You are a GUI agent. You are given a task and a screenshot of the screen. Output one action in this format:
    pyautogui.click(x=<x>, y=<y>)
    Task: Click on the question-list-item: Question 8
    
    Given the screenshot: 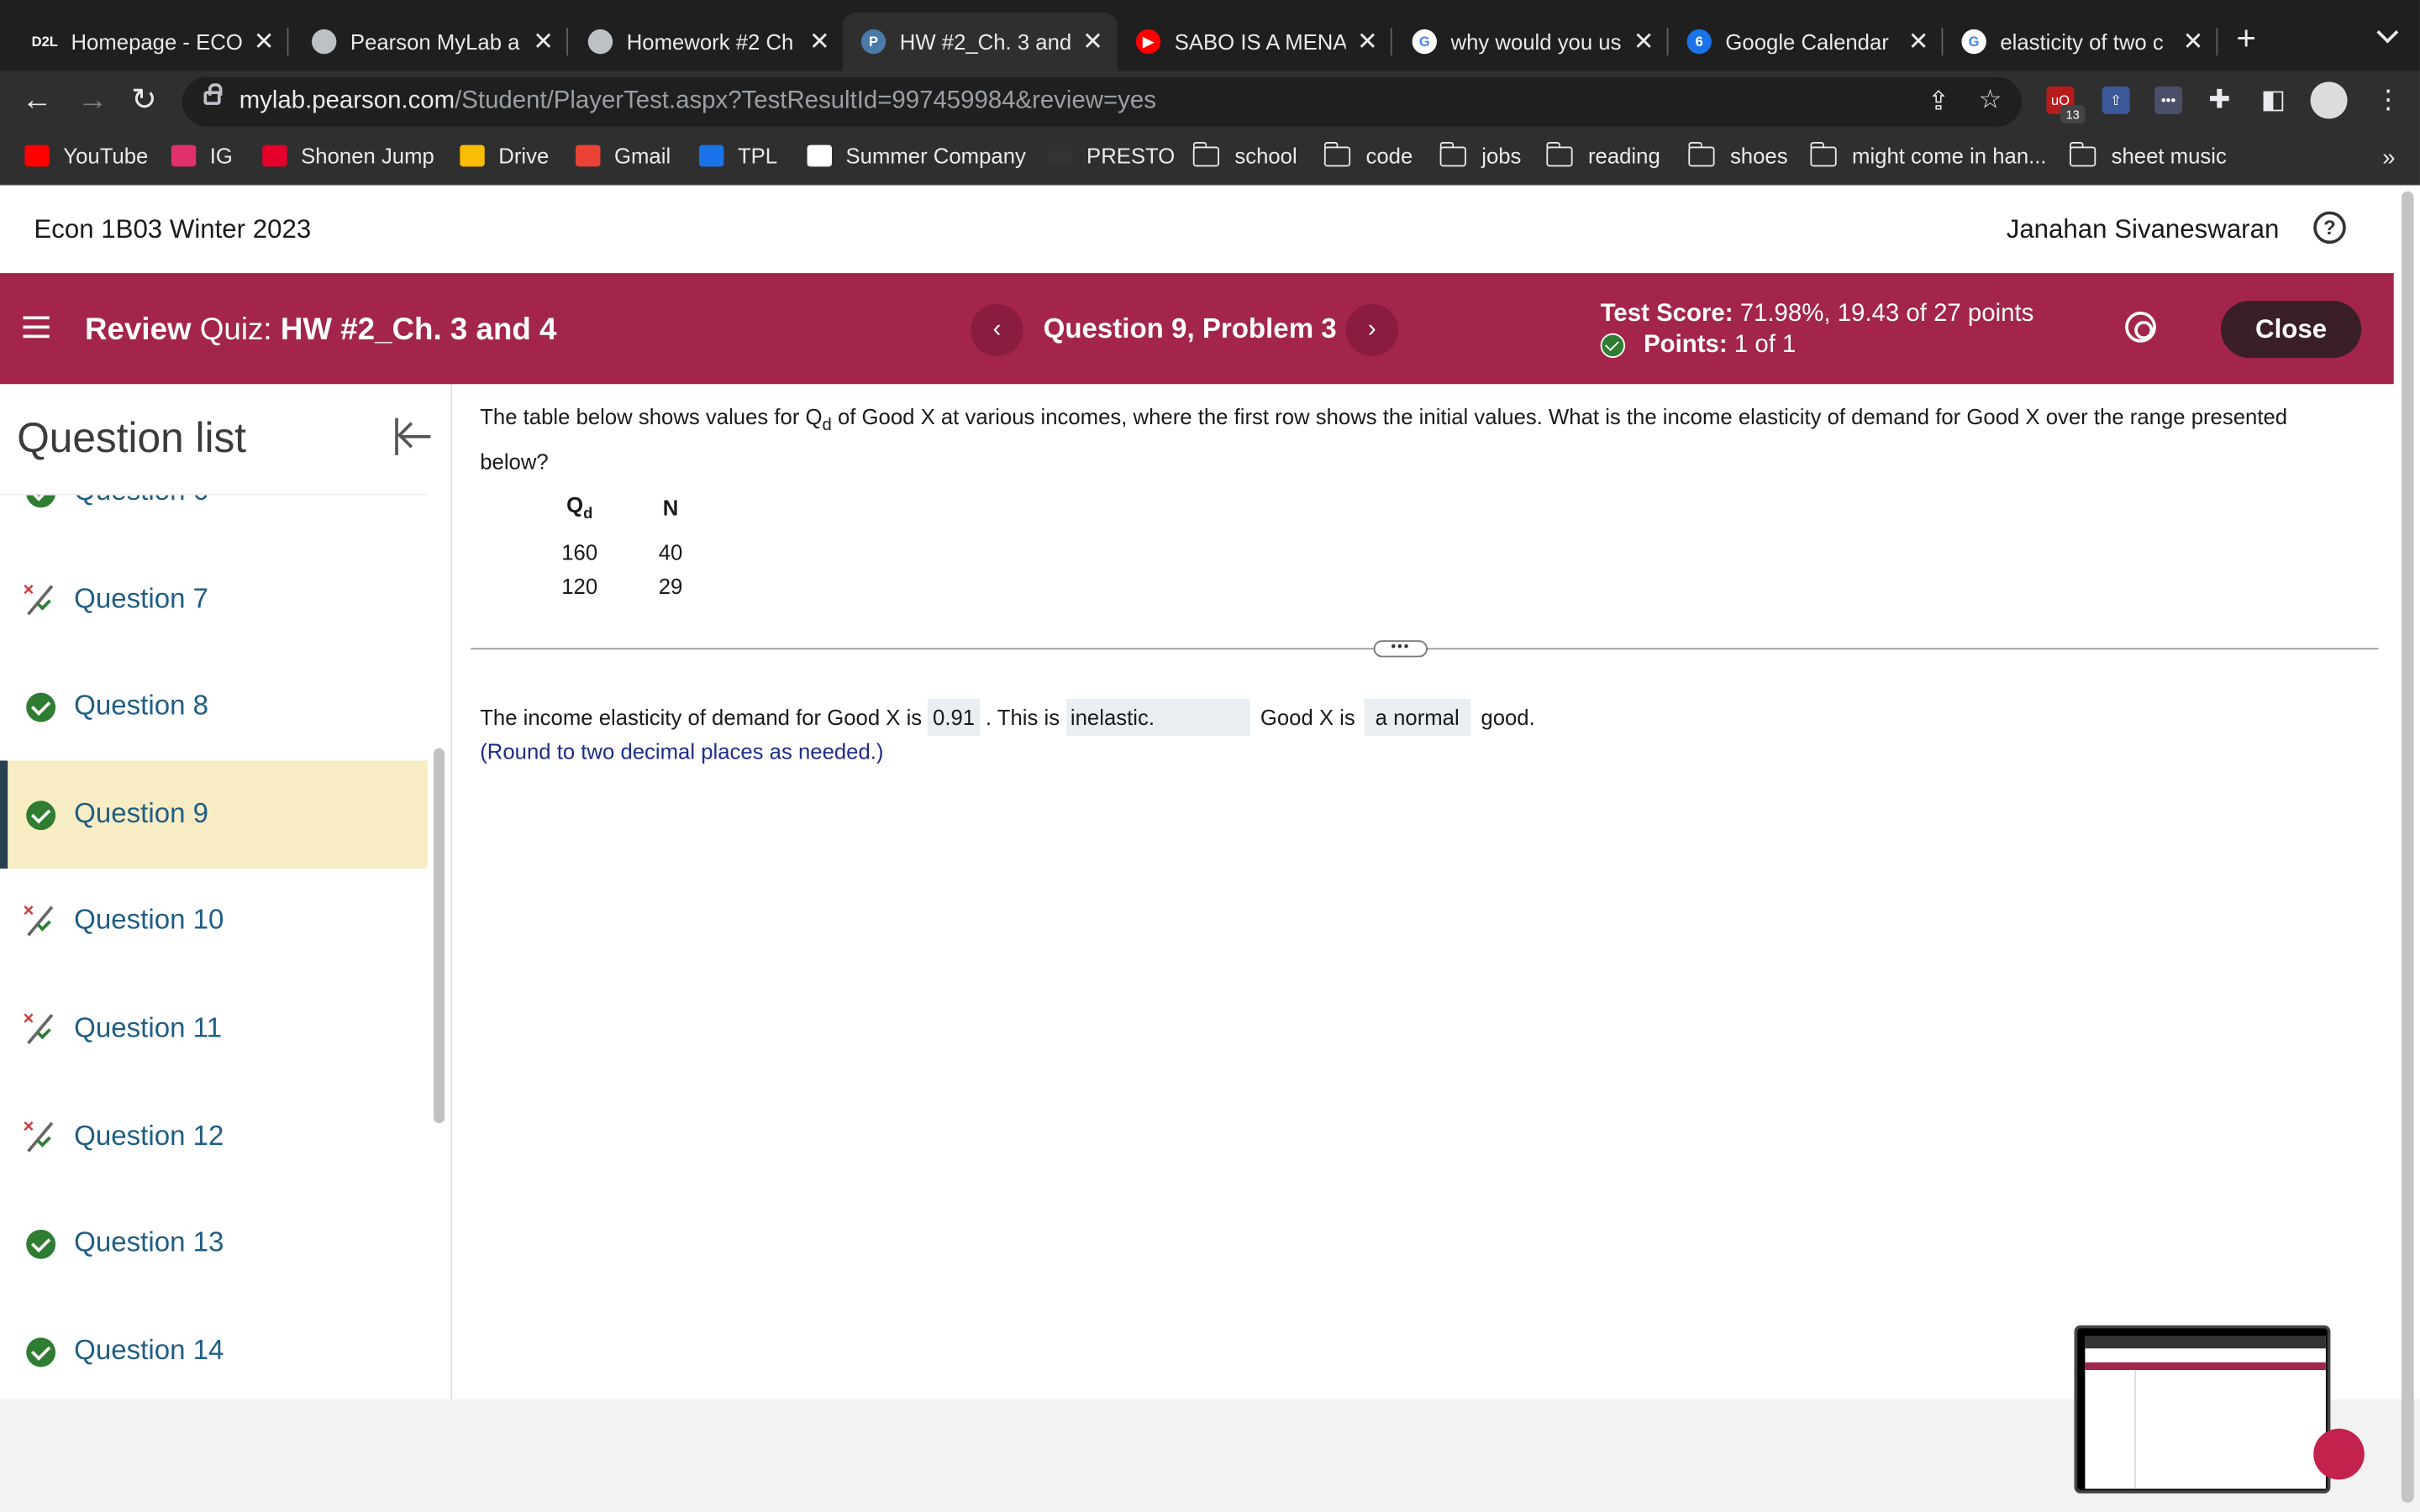 What is the action you would take?
    pyautogui.click(x=214, y=707)
    